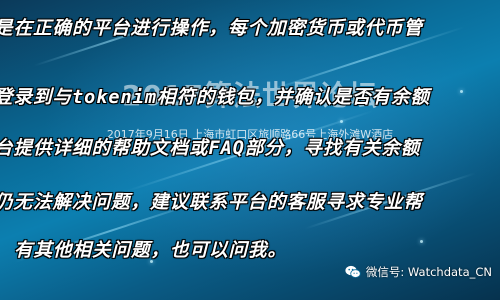 This screenshot has width=500, height=300. Describe the element at coordinates (212, 202) in the screenshot. I see `text-line-4: 仍无法解决问题，建议联系平台的客服寻求专业帮` at that location.